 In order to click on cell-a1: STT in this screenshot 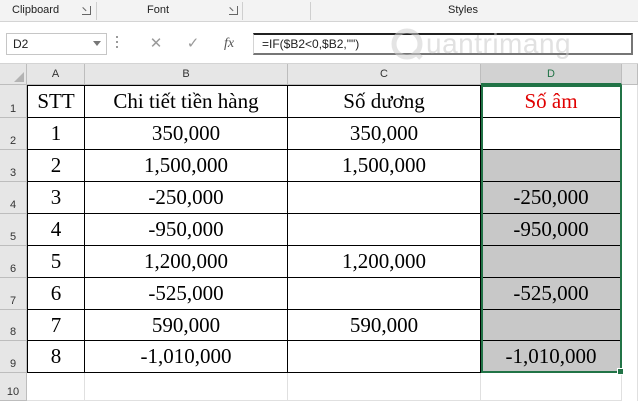, I will do `click(56, 102)`.